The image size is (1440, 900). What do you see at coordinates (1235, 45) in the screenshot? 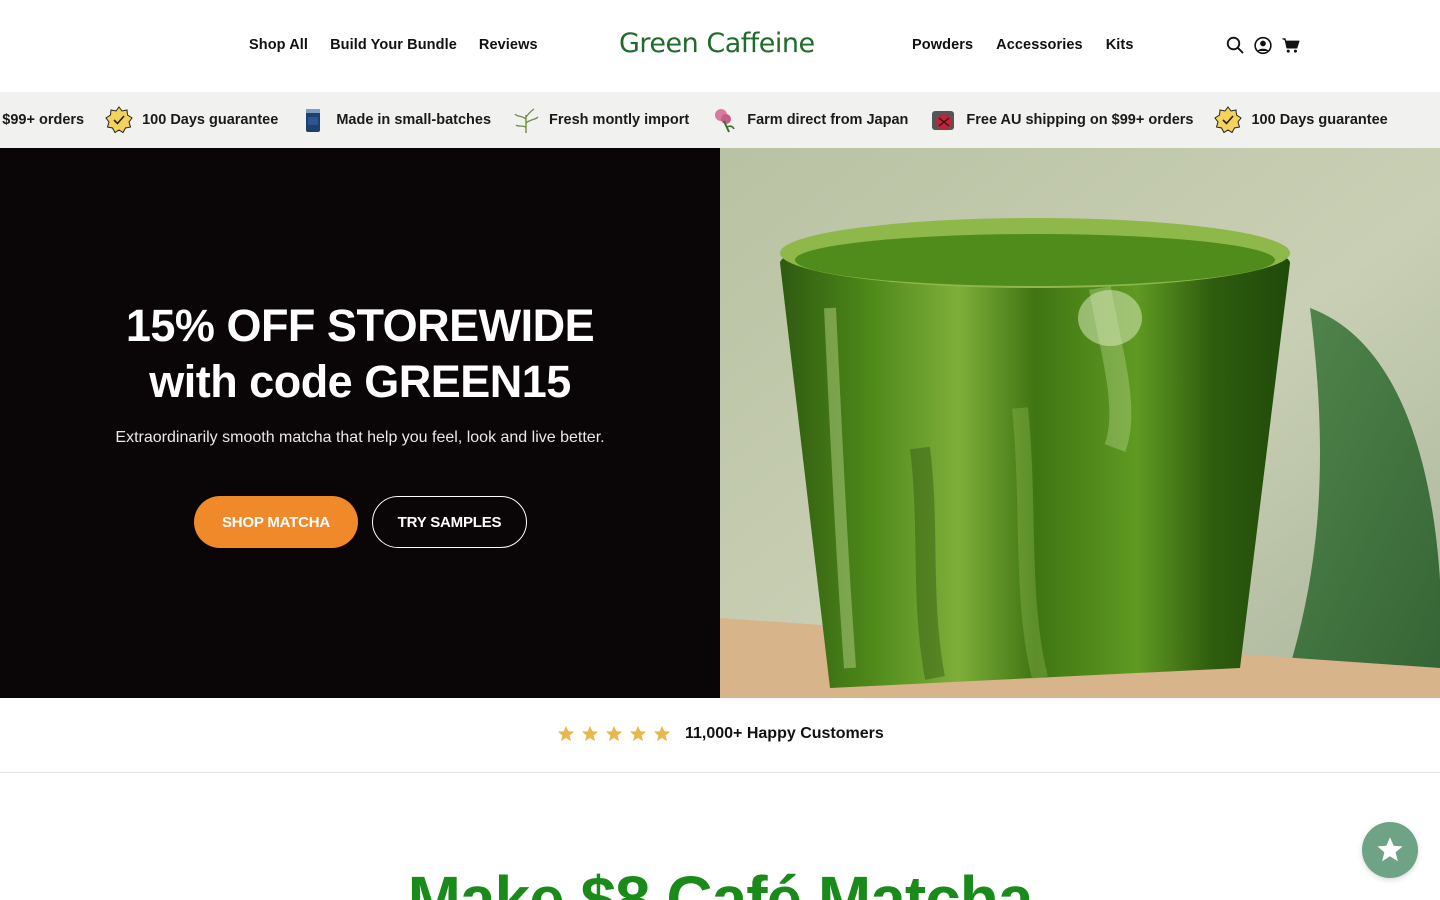
I see `search-icon` at bounding box center [1235, 45].